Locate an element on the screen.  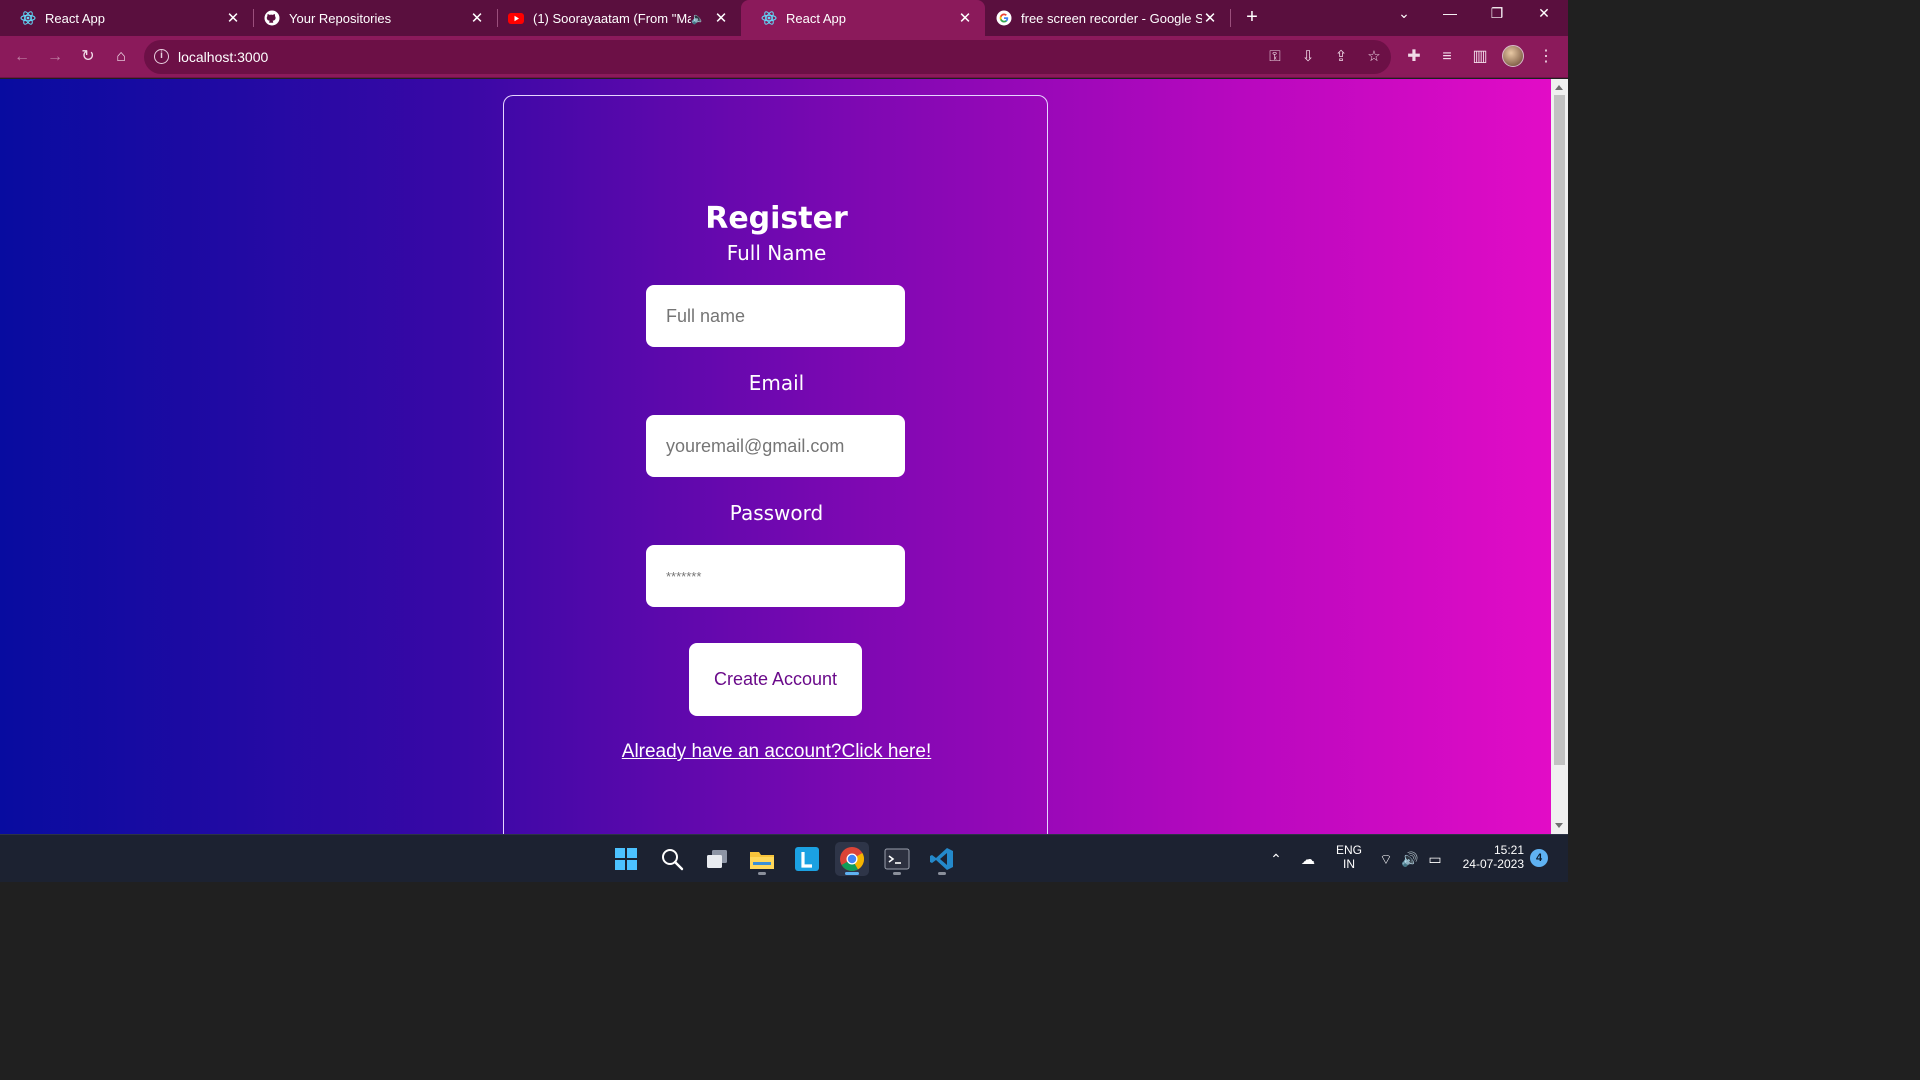
tab-your-repositories: Your Repositories ✕ is located at coordinates (370, 18).